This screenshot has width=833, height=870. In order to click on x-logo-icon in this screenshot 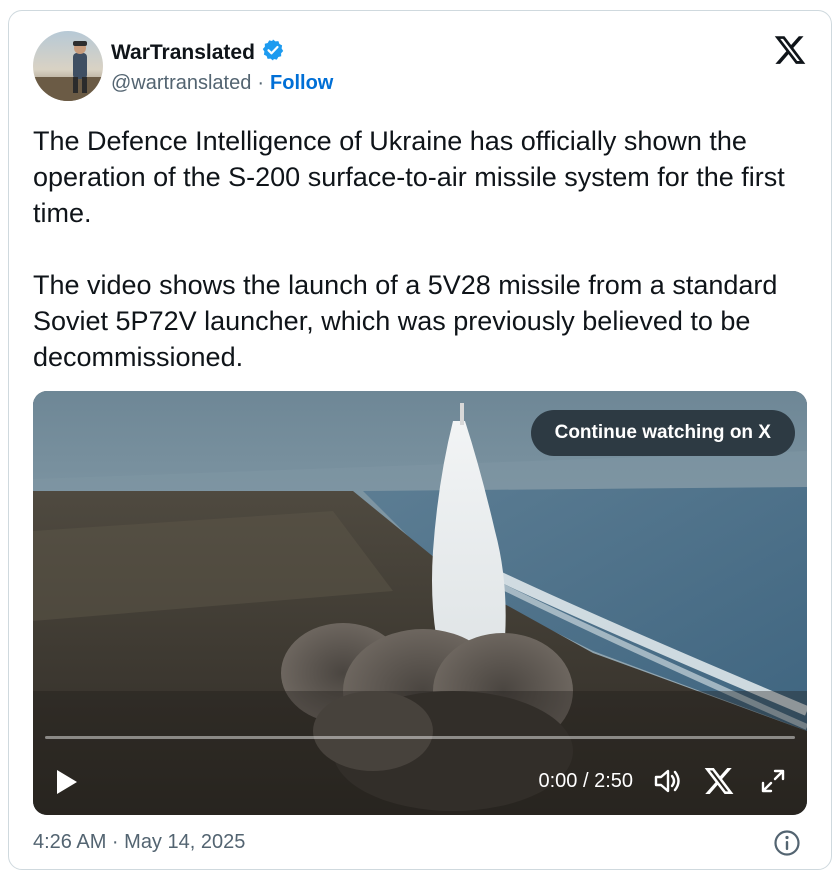, I will do `click(790, 50)`.